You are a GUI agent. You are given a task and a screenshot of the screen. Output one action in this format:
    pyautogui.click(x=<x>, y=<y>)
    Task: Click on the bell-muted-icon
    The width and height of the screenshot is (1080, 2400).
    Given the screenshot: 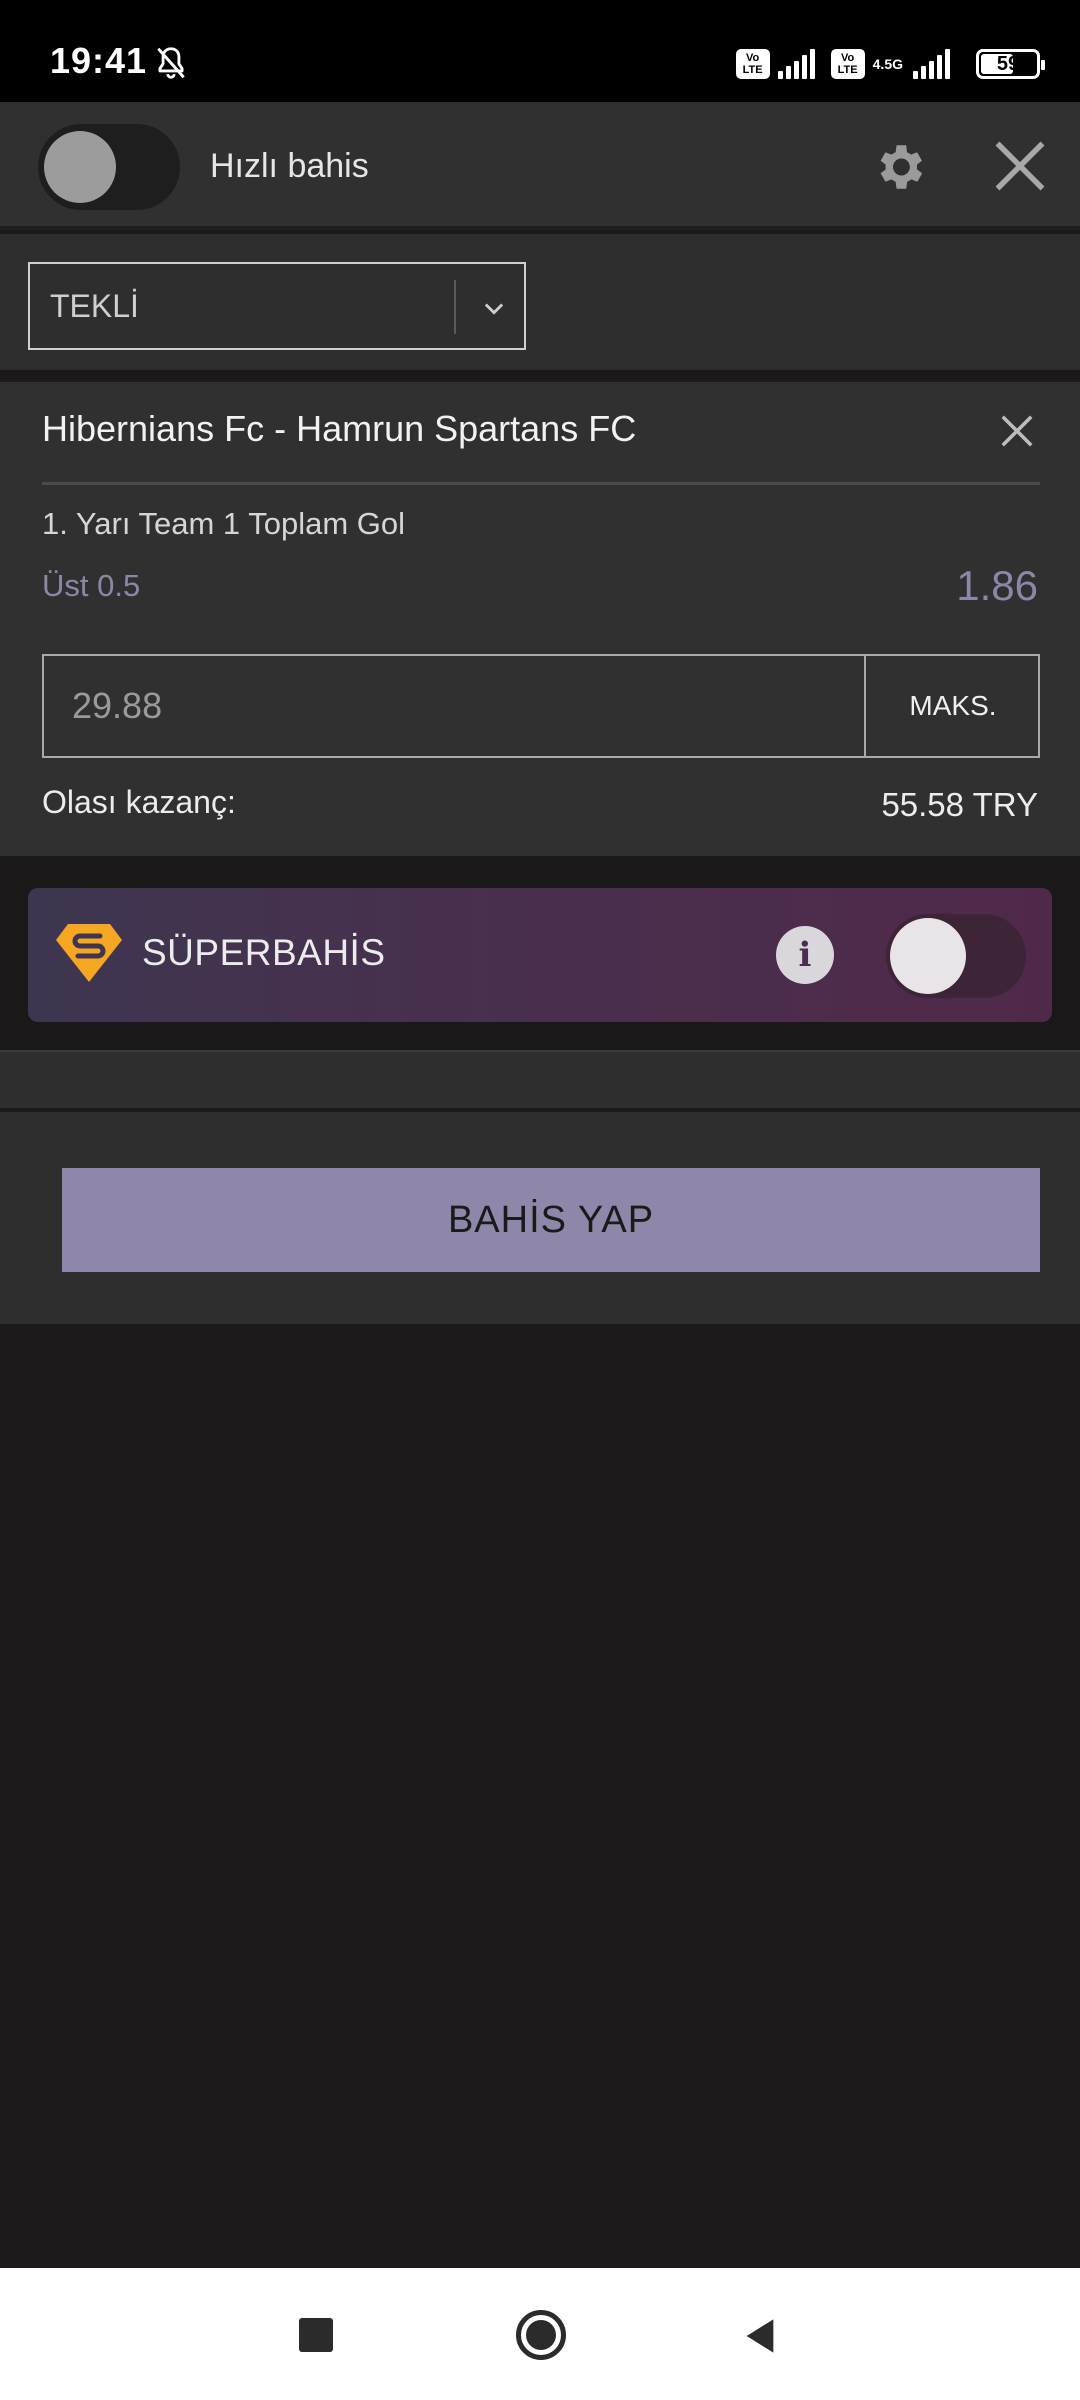 What is the action you would take?
    pyautogui.click(x=171, y=63)
    